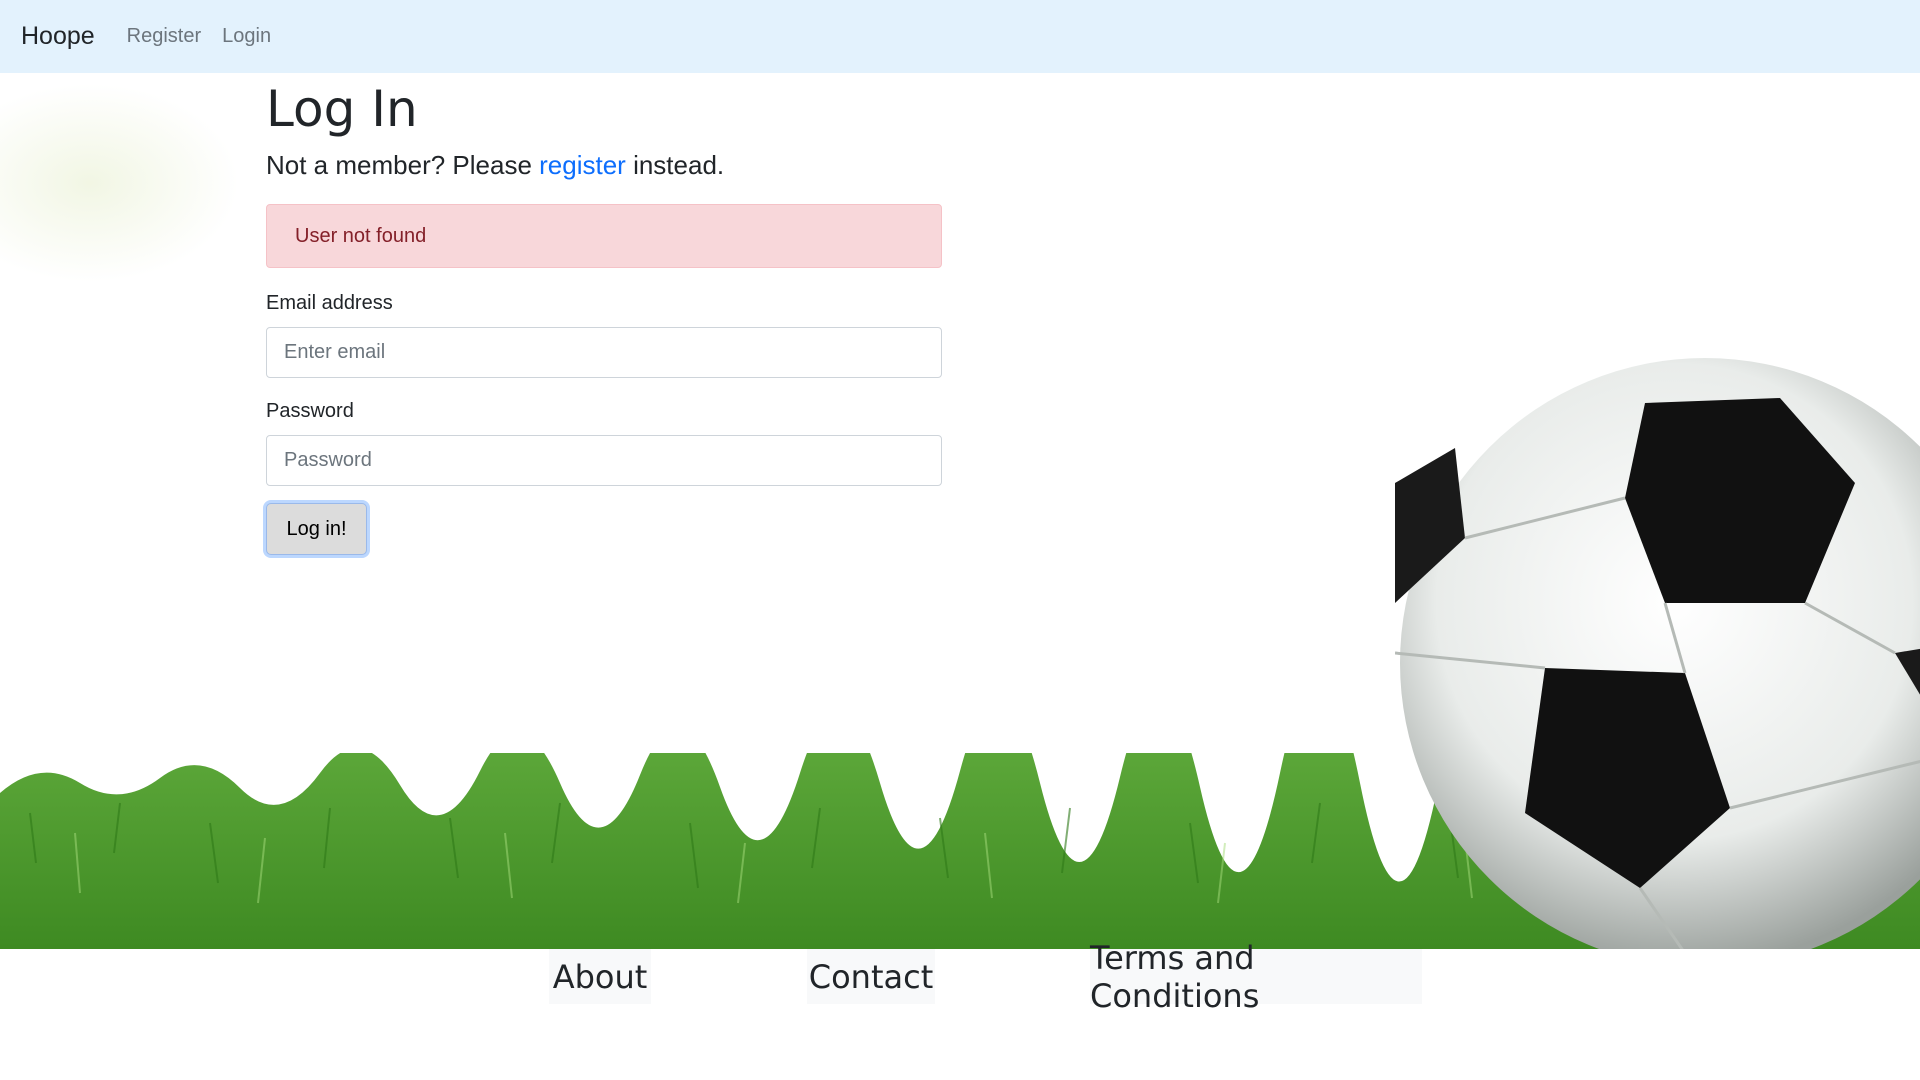 This screenshot has width=1920, height=1080. Describe the element at coordinates (164, 36) in the screenshot. I see `nav-link-register: Register` at that location.